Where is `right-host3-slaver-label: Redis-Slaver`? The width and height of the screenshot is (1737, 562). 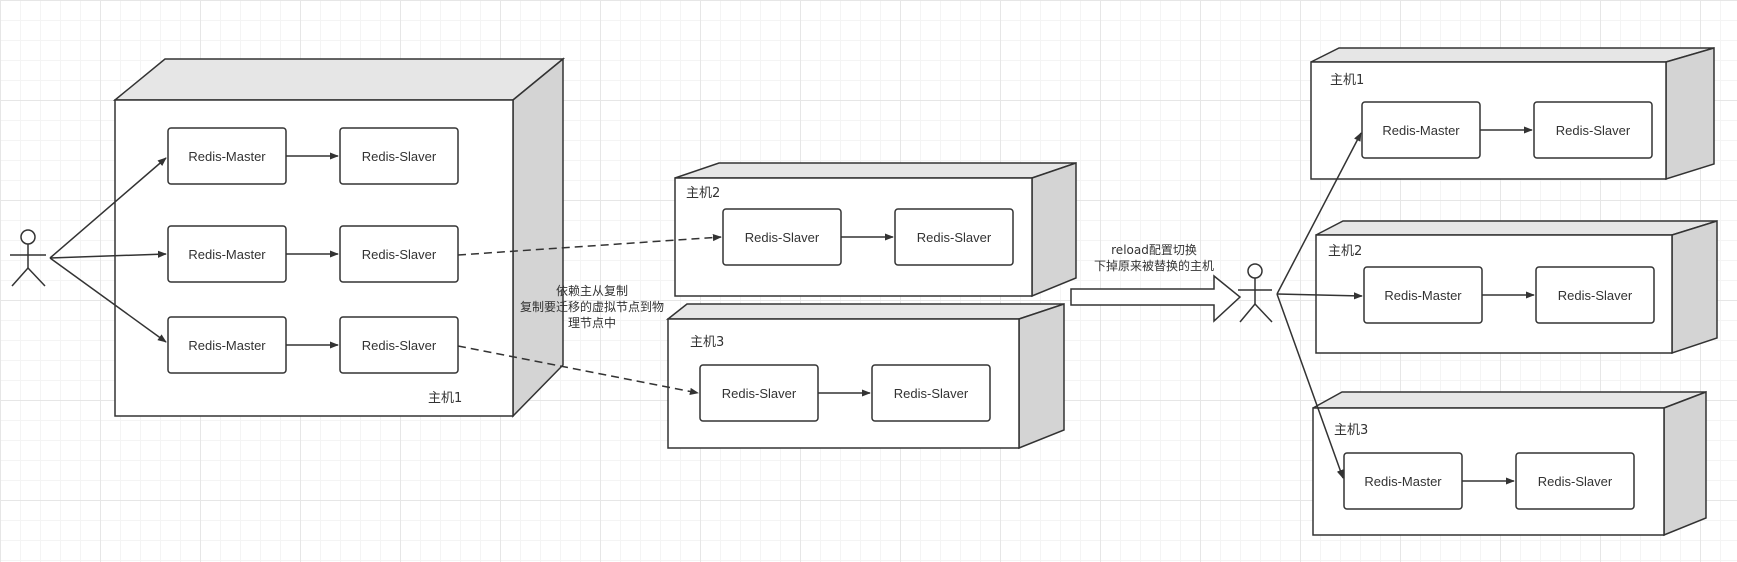 right-host3-slaver-label: Redis-Slaver is located at coordinates (1575, 481).